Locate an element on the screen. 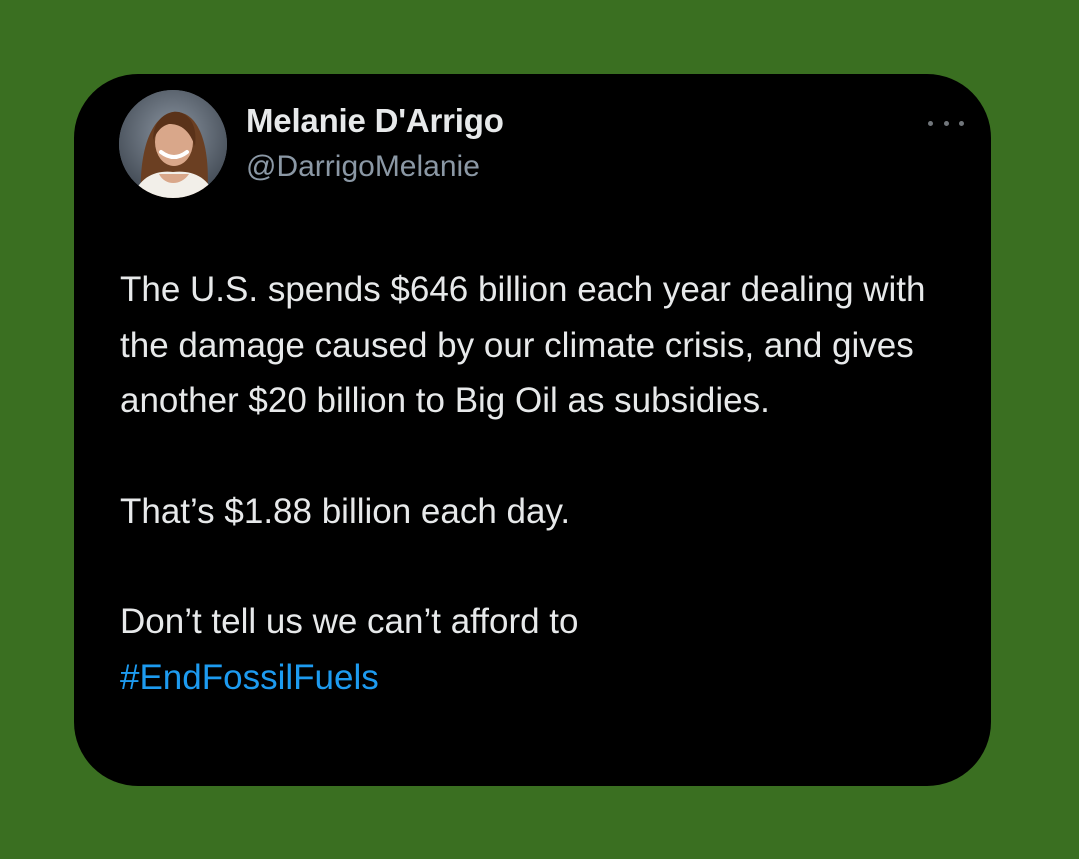  profile-photo-icon is located at coordinates (173, 144).